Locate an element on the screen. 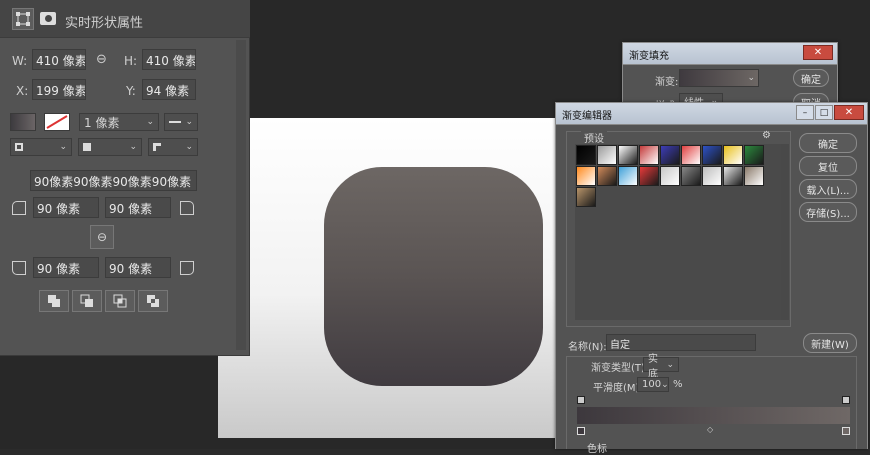  corner-radius-all-field: 90像素90像素90像素90像素 is located at coordinates (113, 180).